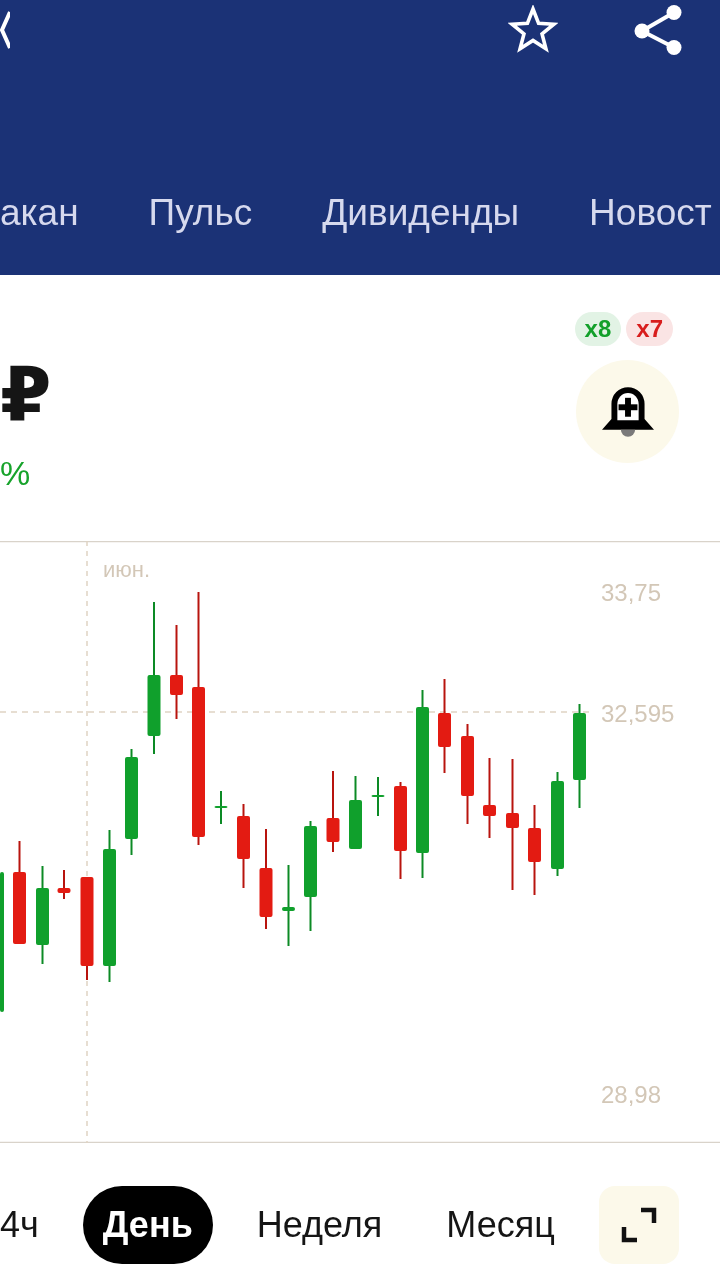 The image size is (720, 1280). I want to click on back-icon, so click(5, 30).